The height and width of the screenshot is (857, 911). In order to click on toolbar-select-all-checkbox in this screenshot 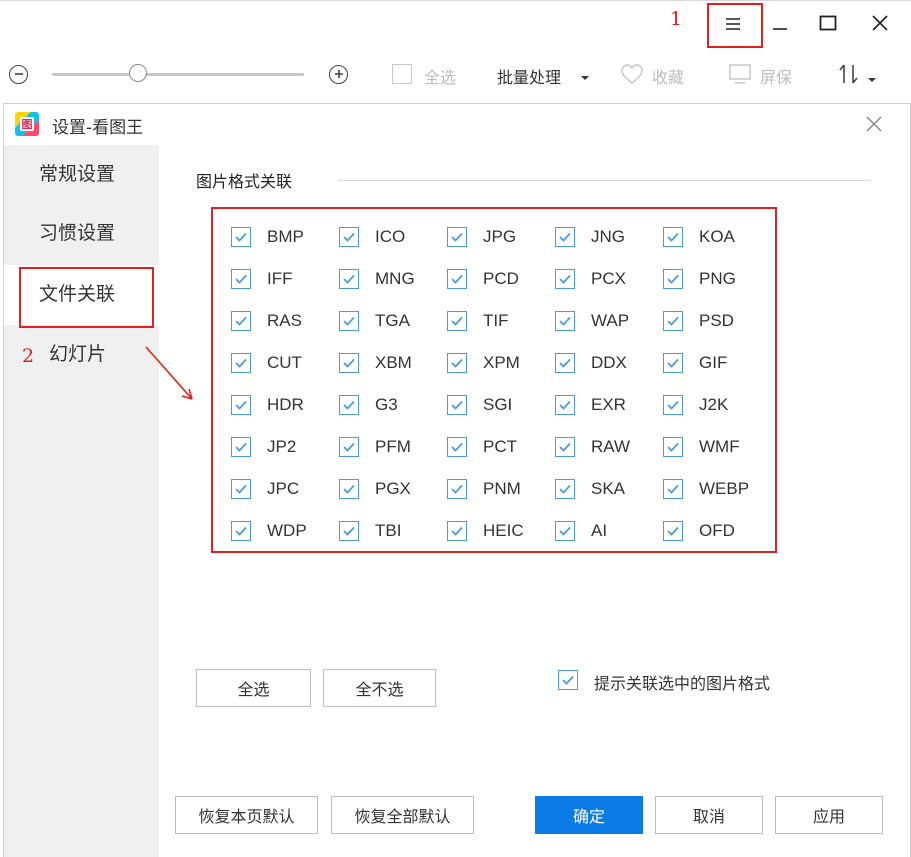, I will do `click(402, 74)`.